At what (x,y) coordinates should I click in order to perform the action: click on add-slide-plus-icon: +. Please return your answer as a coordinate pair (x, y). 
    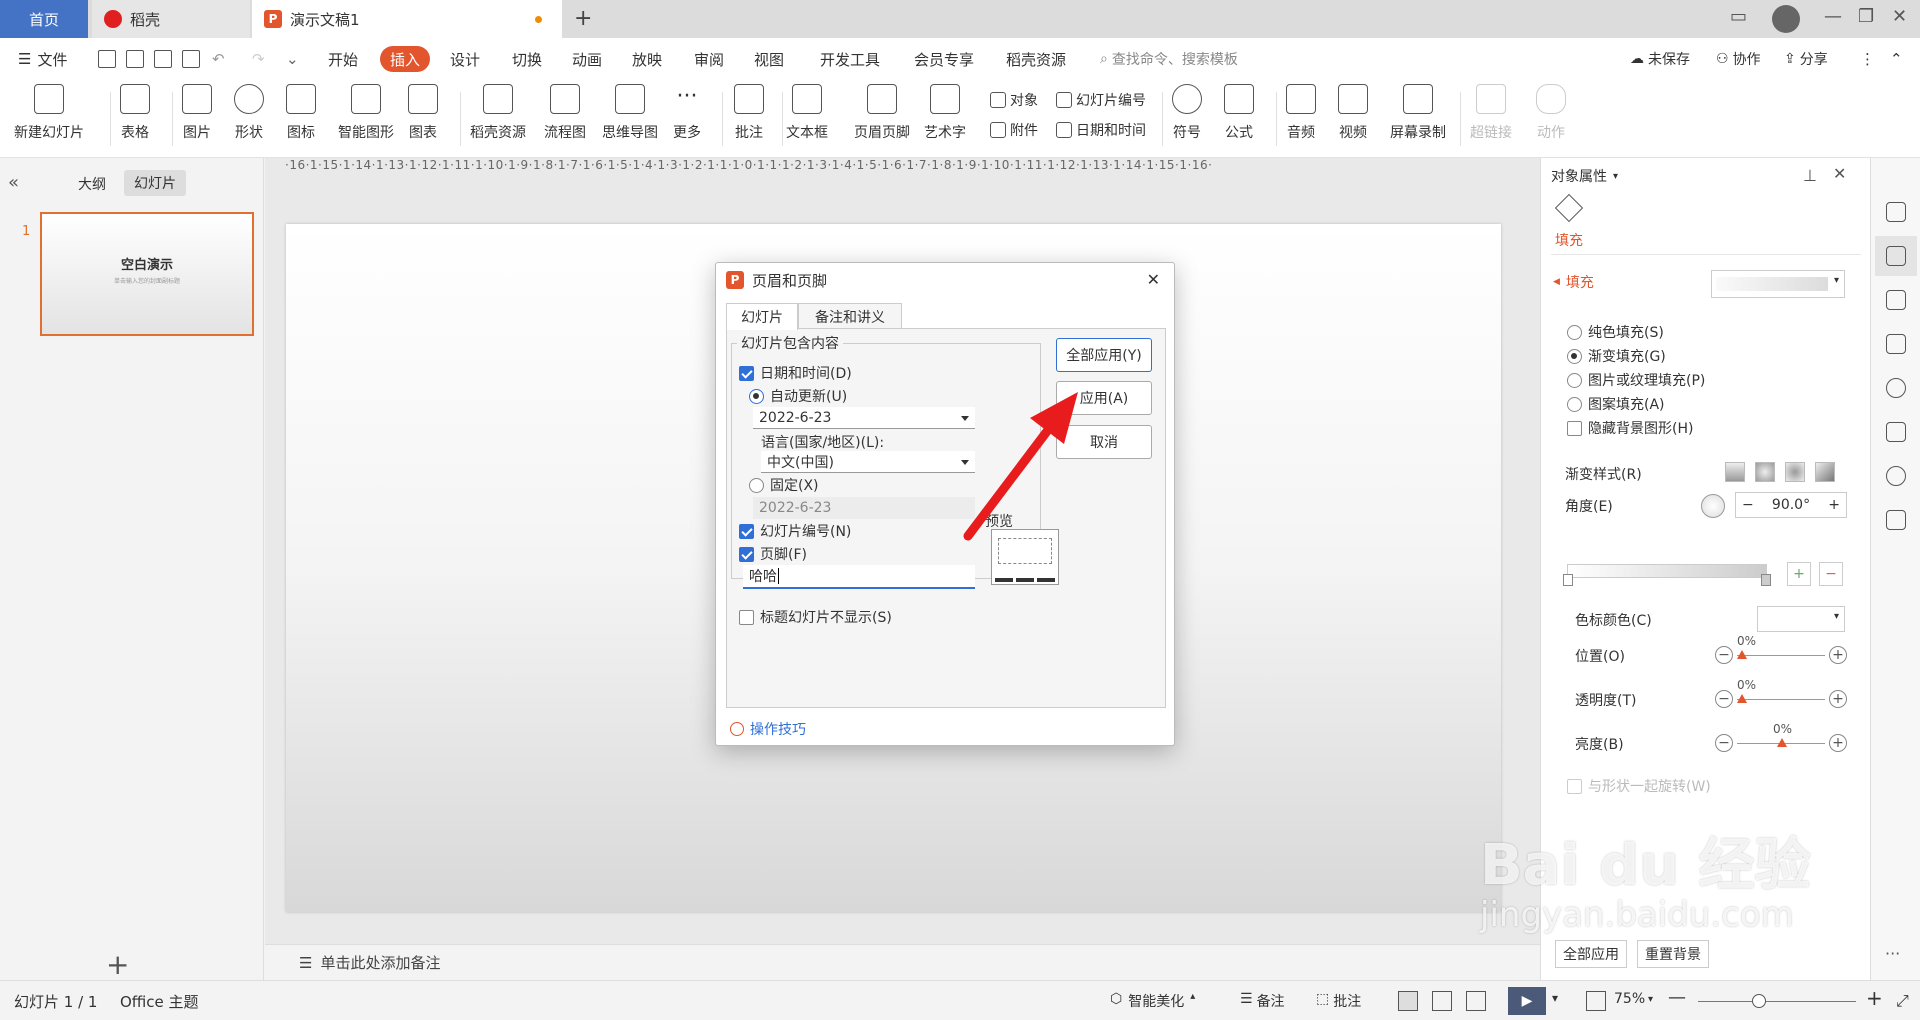
    Looking at the image, I should click on (117, 964).